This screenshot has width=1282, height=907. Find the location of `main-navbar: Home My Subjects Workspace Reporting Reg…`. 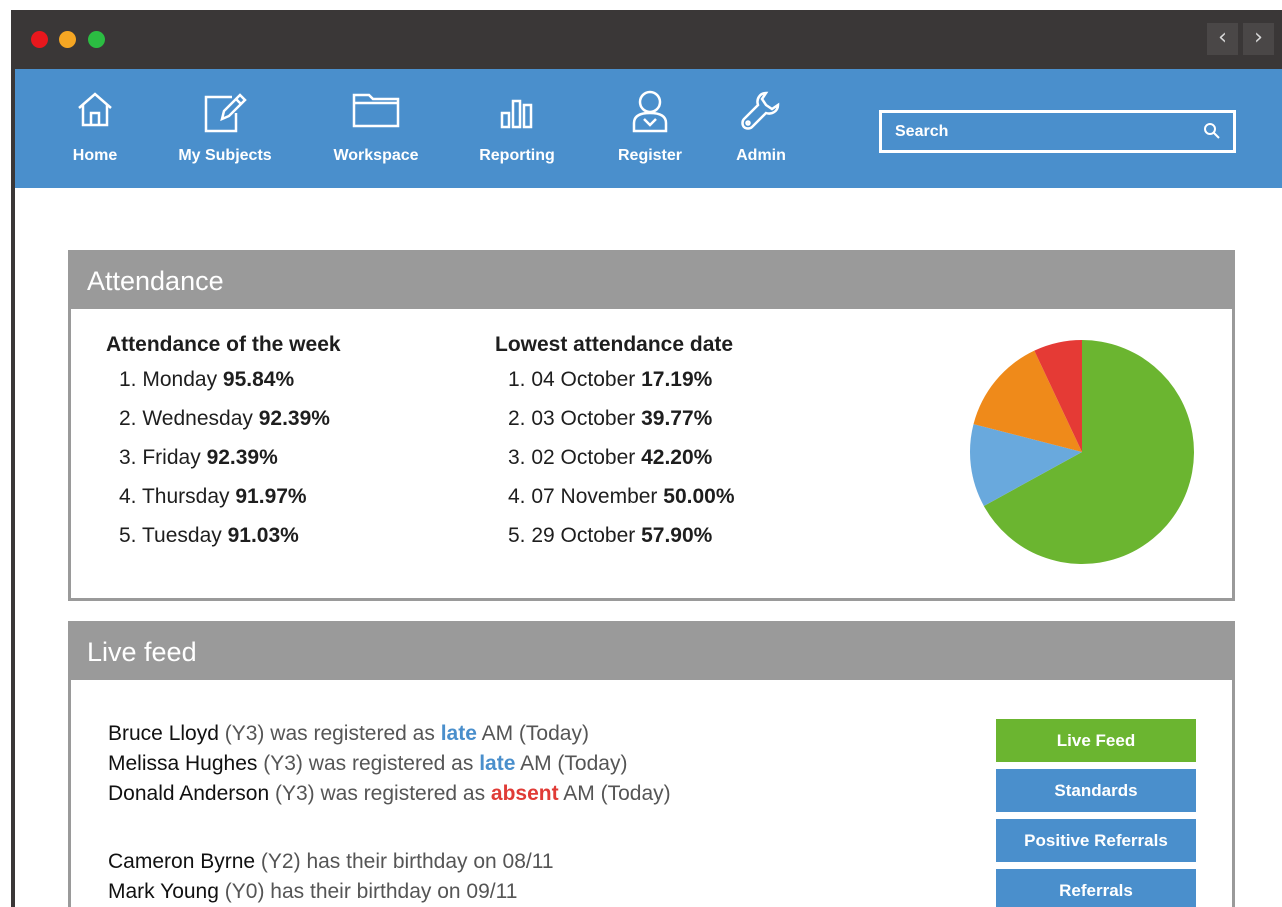

main-navbar: Home My Subjects Workspace Reporting Reg… is located at coordinates (648, 128).